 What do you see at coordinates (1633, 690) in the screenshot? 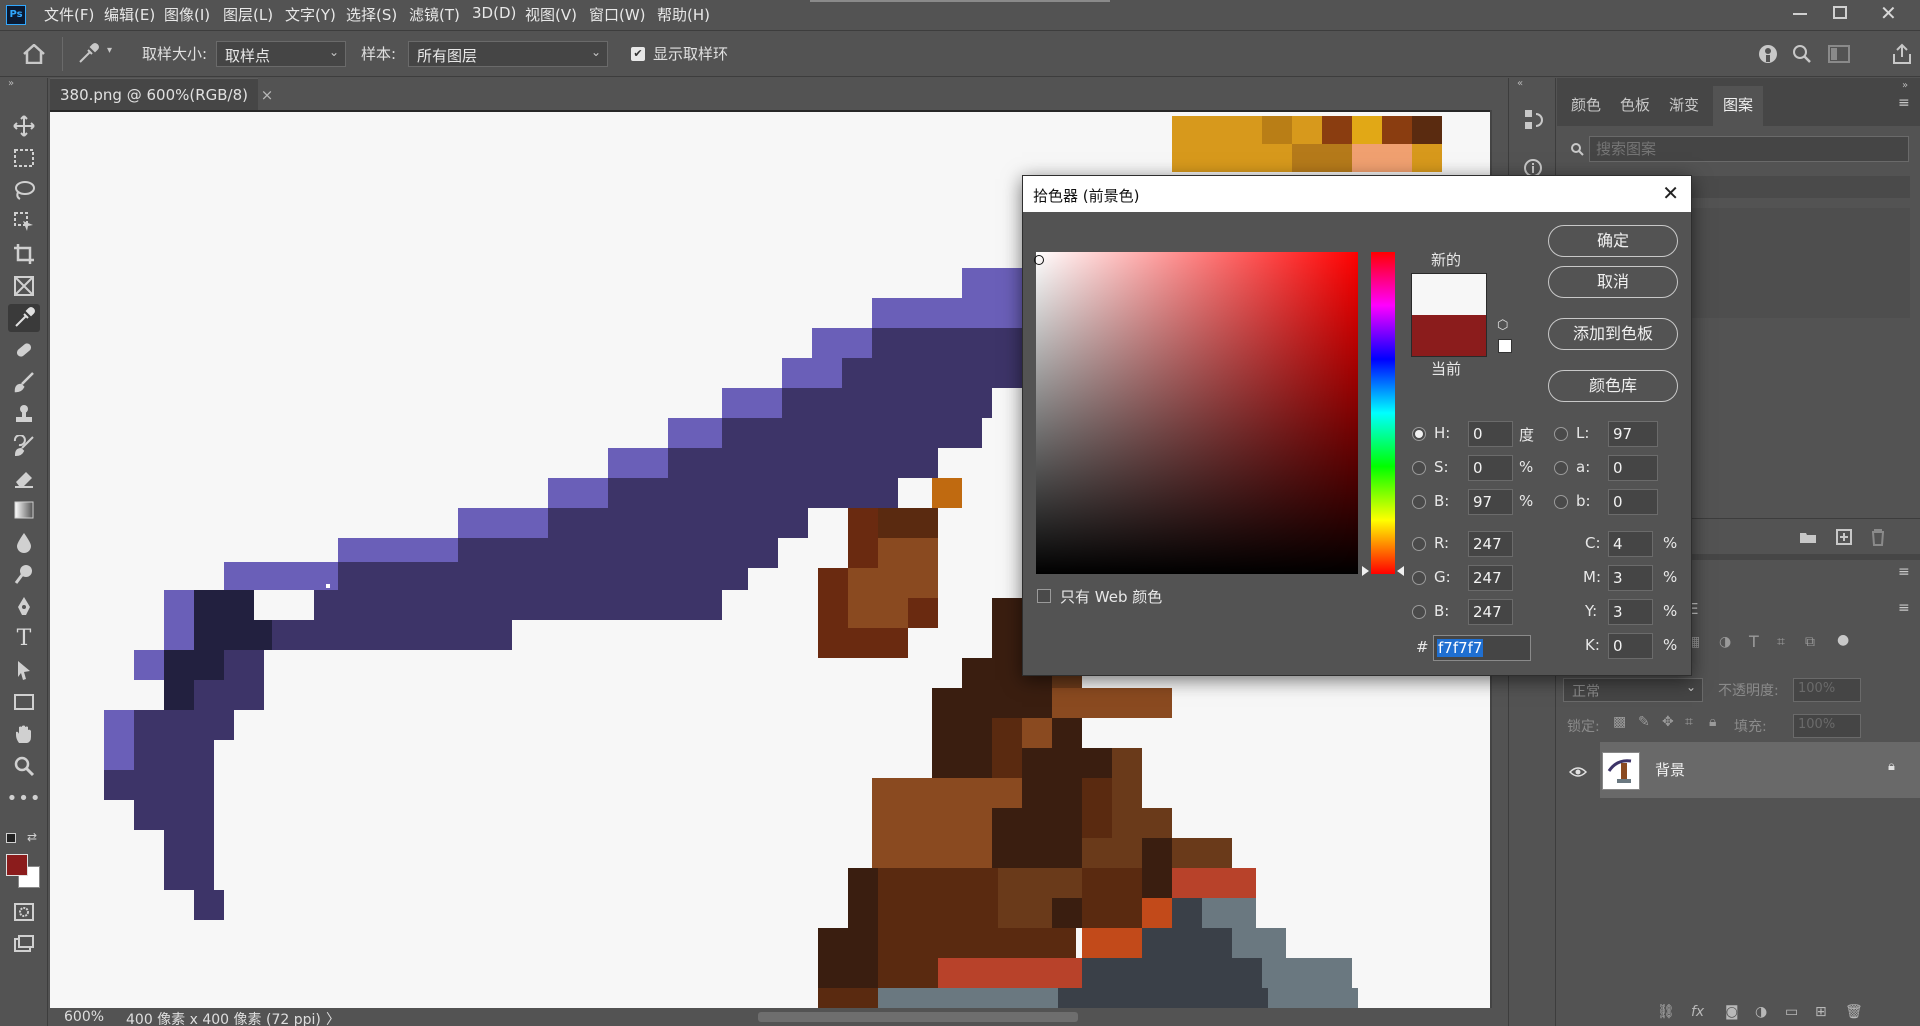
I see `blend-mode-dropdown: 正常 ⌄` at bounding box center [1633, 690].